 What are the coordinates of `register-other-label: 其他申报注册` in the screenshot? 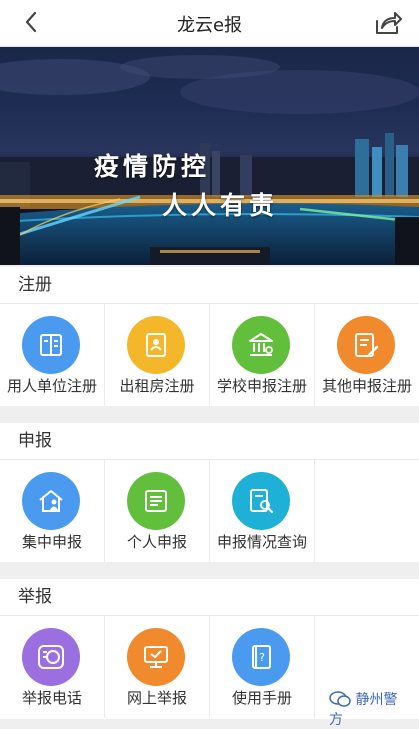 It's located at (366, 386).